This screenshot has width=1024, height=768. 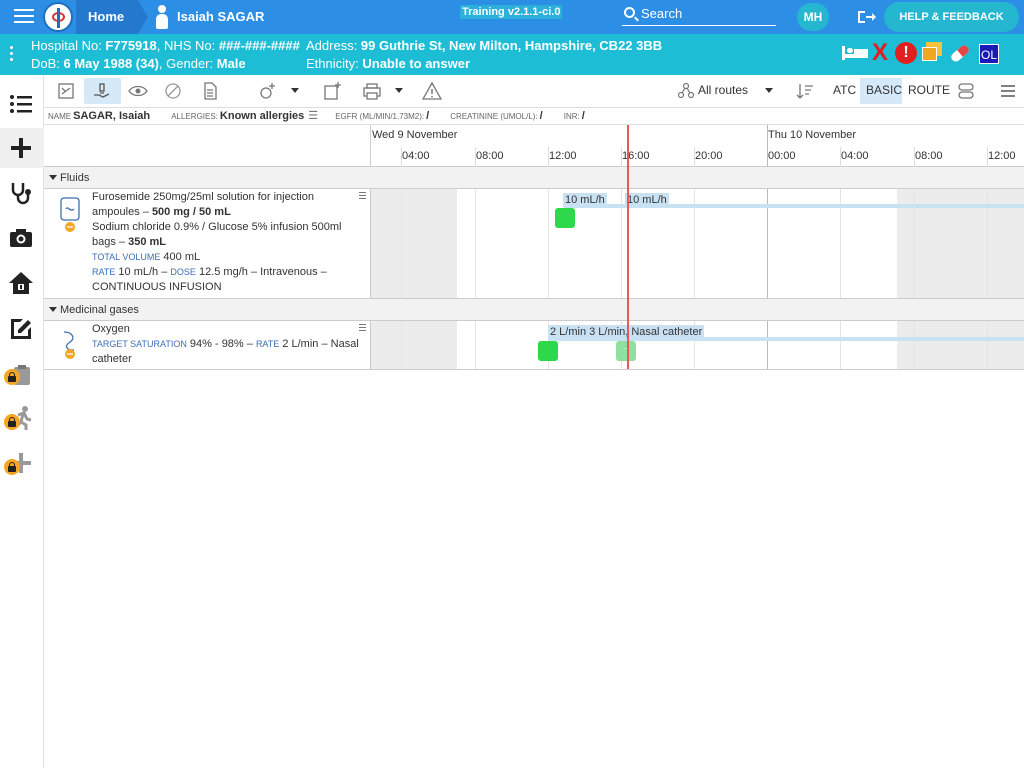 I want to click on protocol-icon, so click(x=332, y=91).